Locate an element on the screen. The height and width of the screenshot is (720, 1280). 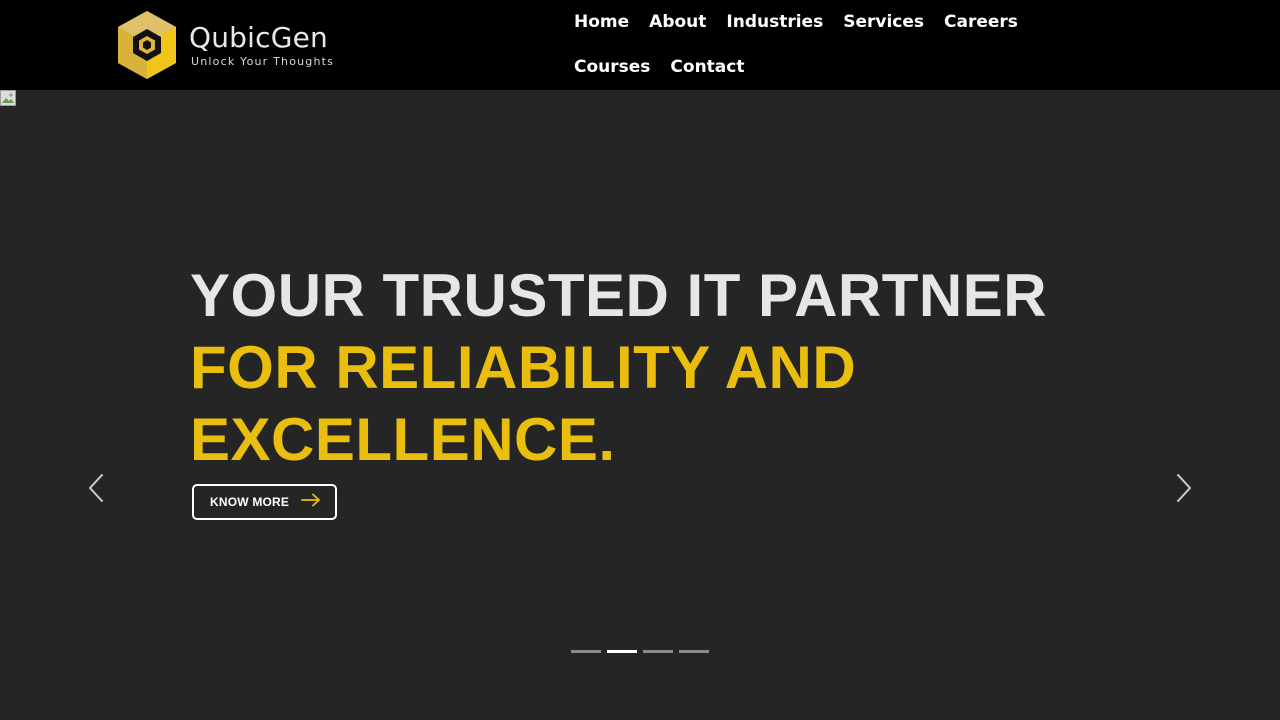
hero-headline-line2: FOR RELIABILITY AND EXCELLENCE. is located at coordinates (523, 403).